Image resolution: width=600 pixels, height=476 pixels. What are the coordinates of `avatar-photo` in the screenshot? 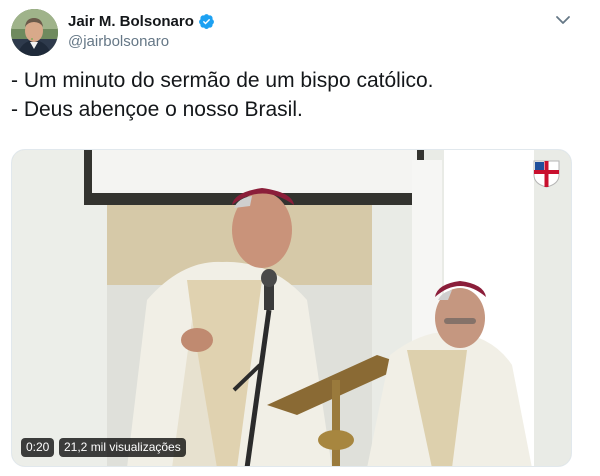 It's located at (34, 32).